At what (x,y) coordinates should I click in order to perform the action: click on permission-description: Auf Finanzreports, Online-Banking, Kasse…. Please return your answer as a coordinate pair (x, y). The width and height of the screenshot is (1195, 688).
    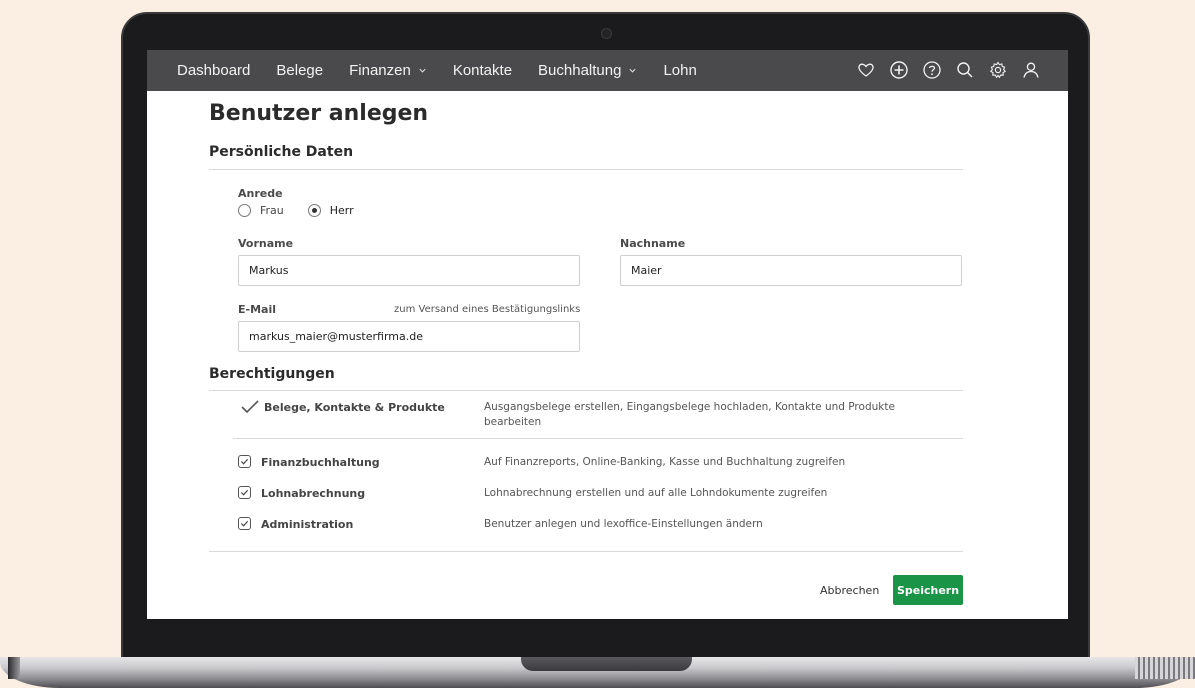
    Looking at the image, I should click on (665, 462).